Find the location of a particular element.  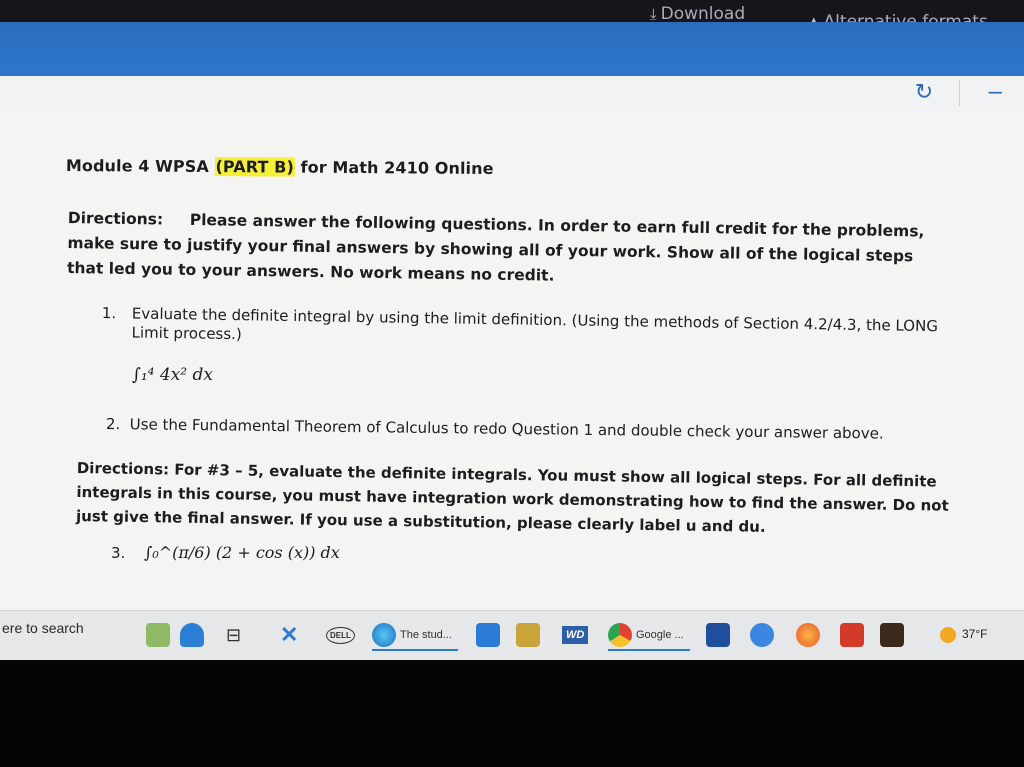

question-1-number: 1. is located at coordinates (109, 313).